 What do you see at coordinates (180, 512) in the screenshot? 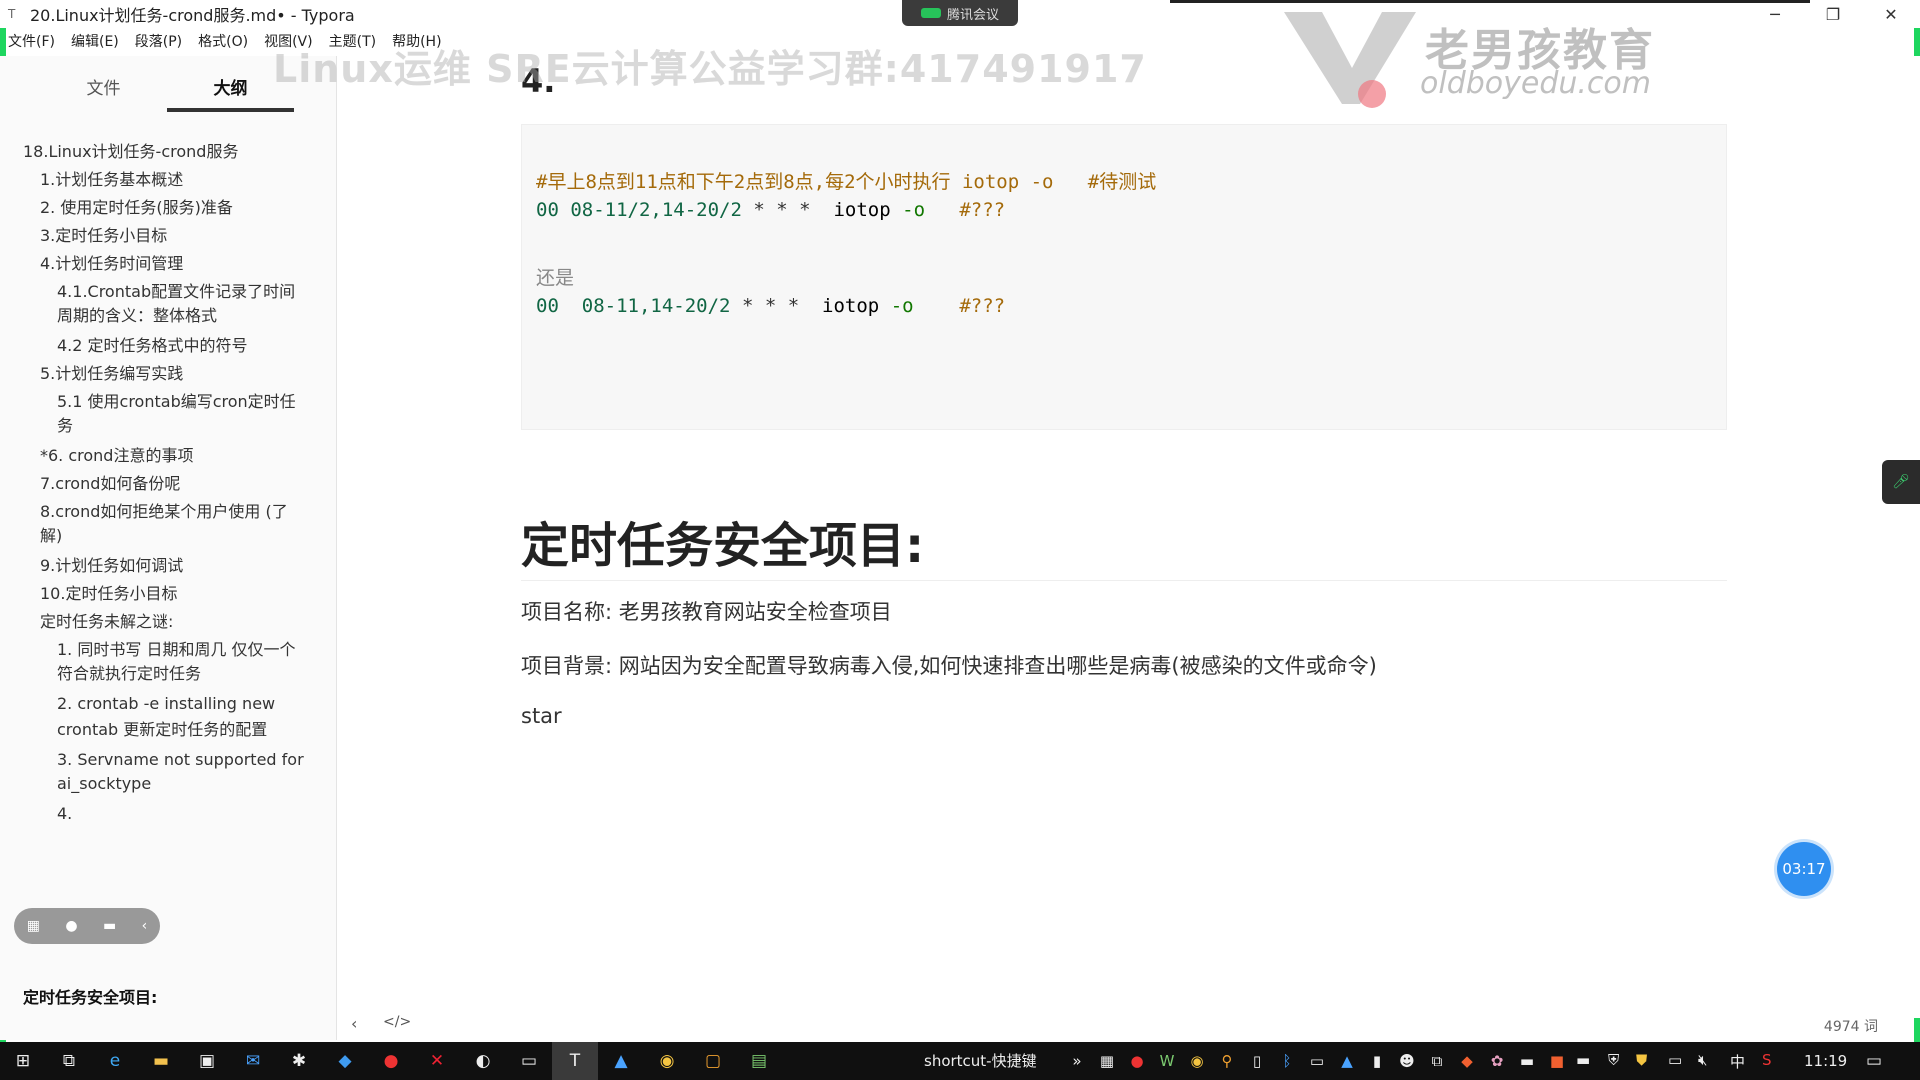
I see `outline-item: 8.crond如何拒绝某个用户使用 (了` at bounding box center [180, 512].